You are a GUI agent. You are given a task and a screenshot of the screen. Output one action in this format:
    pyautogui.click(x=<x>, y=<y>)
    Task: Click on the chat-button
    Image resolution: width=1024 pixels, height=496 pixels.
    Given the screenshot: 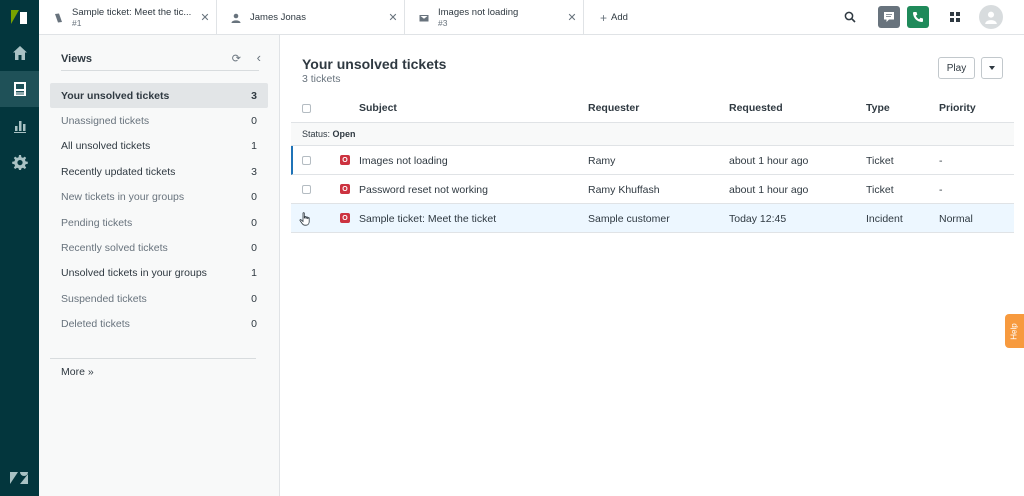 What is the action you would take?
    pyautogui.click(x=889, y=17)
    